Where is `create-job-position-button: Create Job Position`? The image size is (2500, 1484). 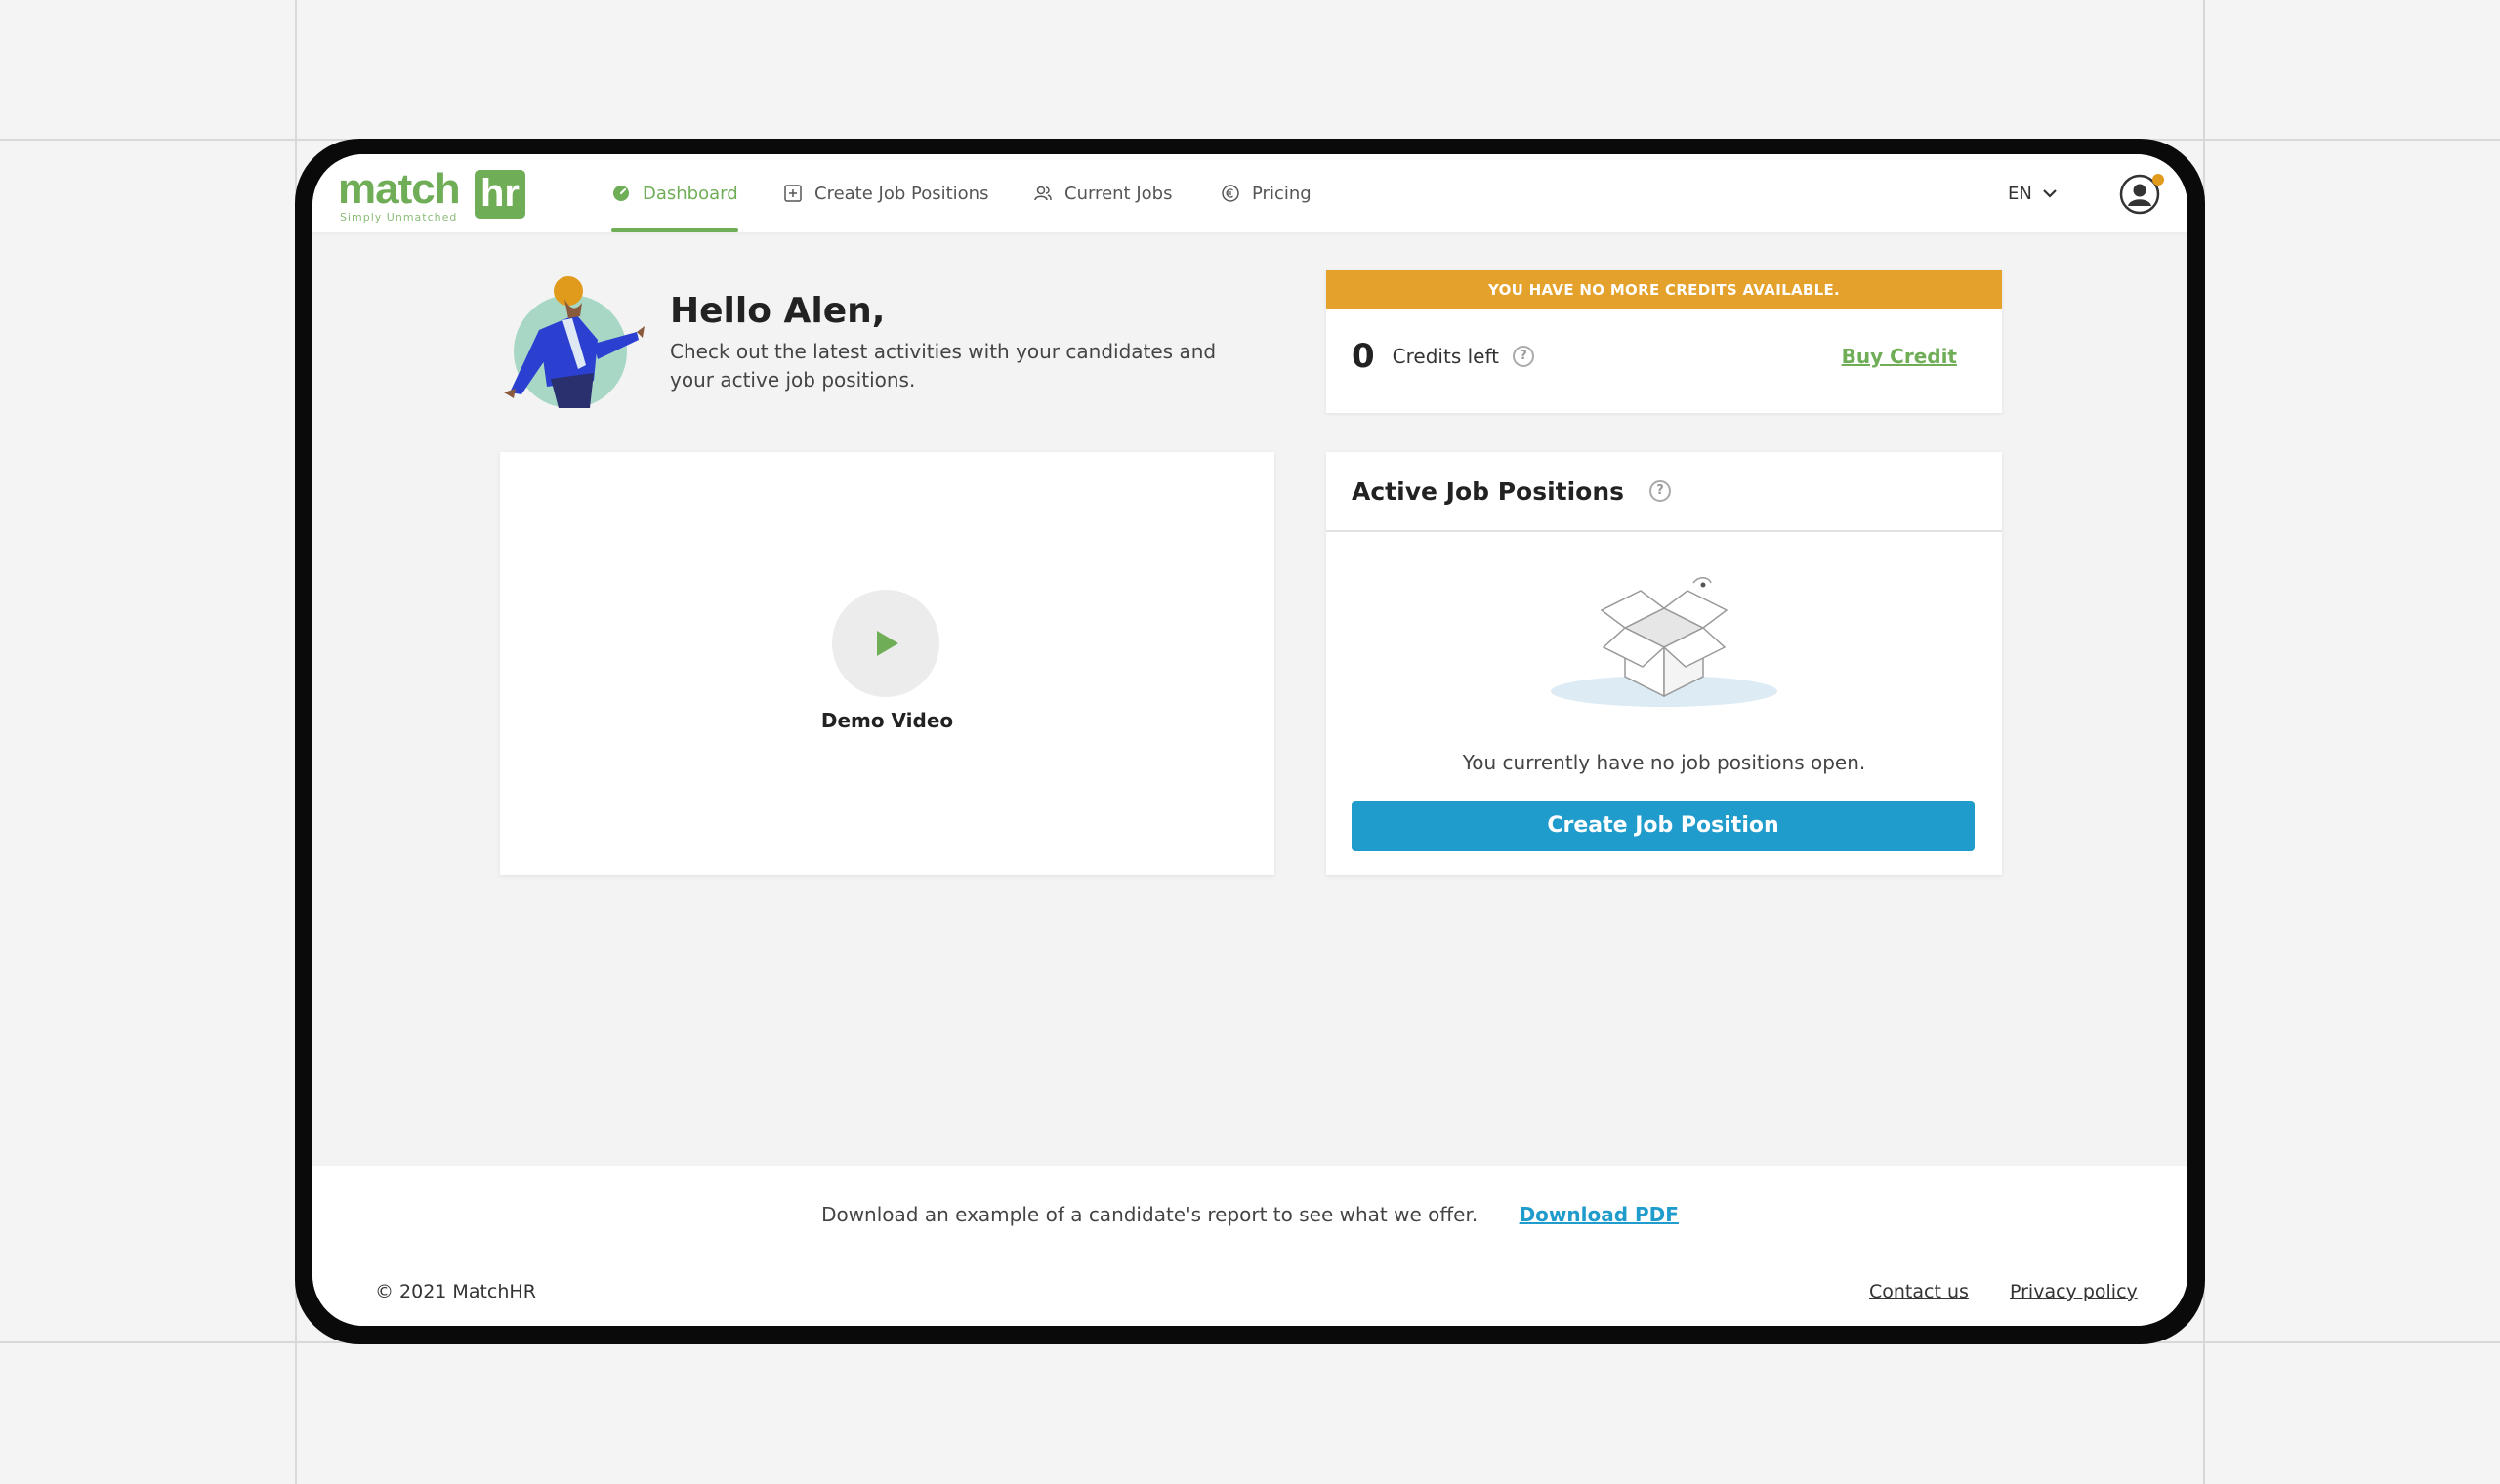
create-job-position-button: Create Job Position is located at coordinates (1663, 826).